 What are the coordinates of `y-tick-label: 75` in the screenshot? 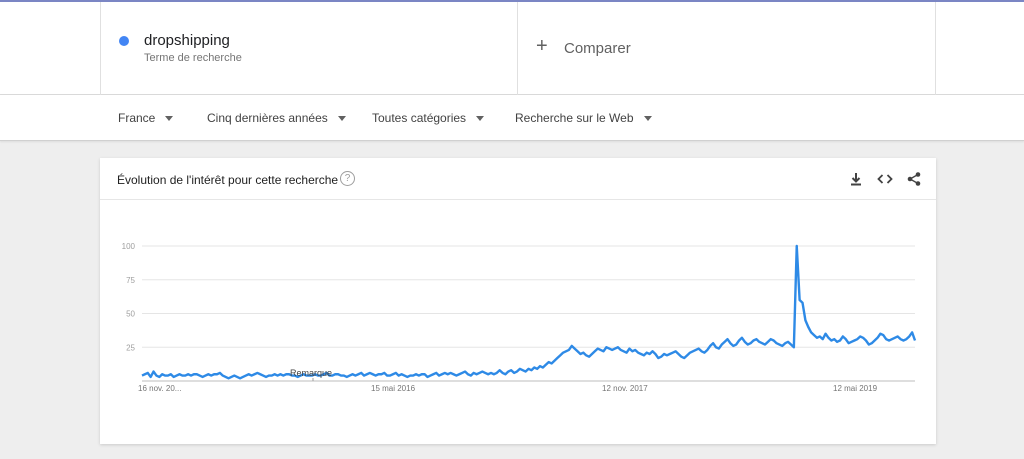 It's located at (130, 280).